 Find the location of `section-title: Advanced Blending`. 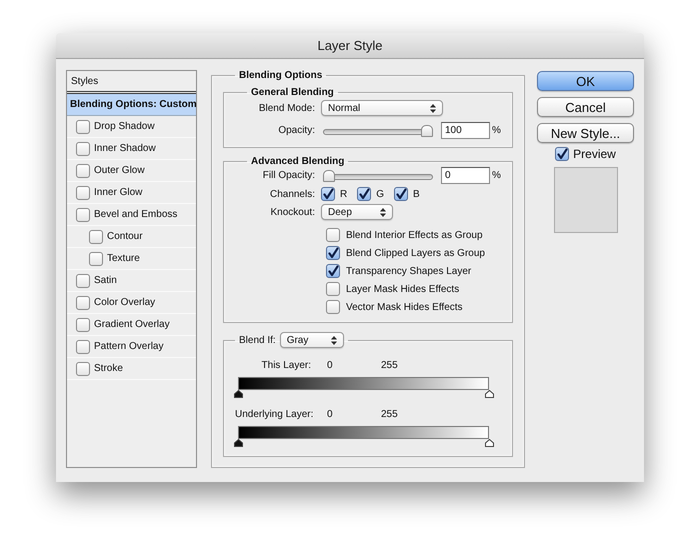

section-title: Advanced Blending is located at coordinates (298, 161).